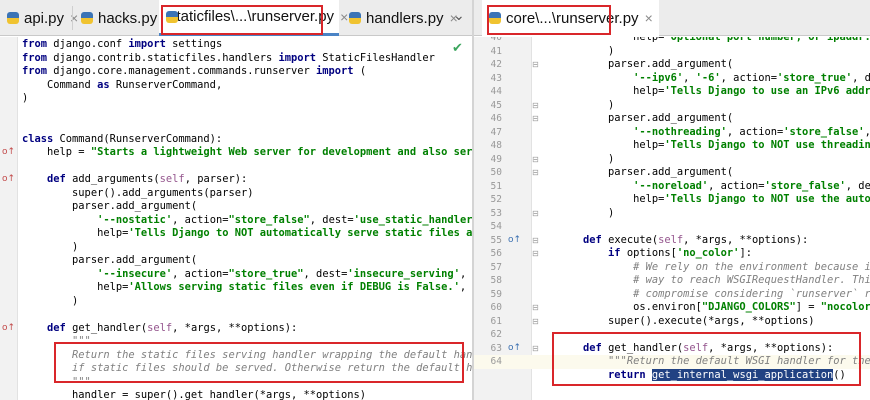 Image resolution: width=870 pixels, height=400 pixels. I want to click on line-number: 41, so click(496, 51).